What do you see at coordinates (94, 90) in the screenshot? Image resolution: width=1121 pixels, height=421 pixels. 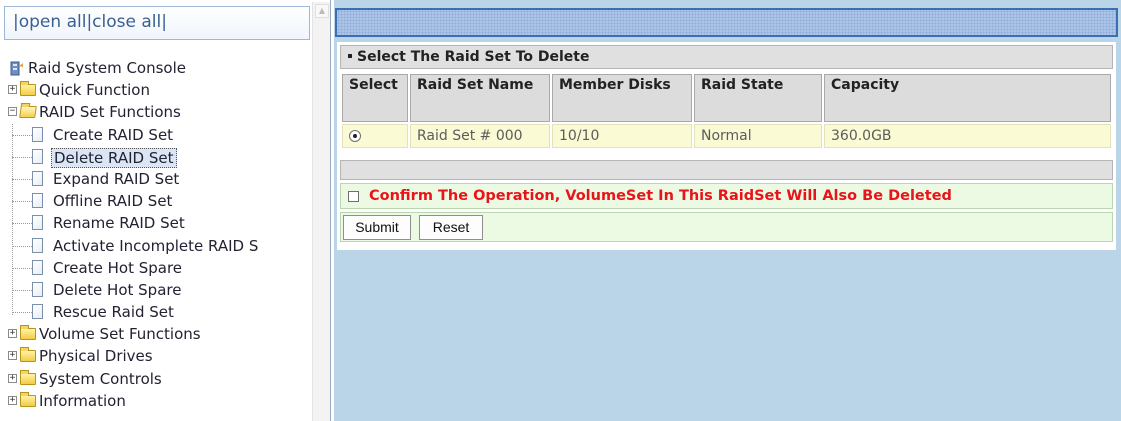 I see `tree-node-label: Quick Function` at bounding box center [94, 90].